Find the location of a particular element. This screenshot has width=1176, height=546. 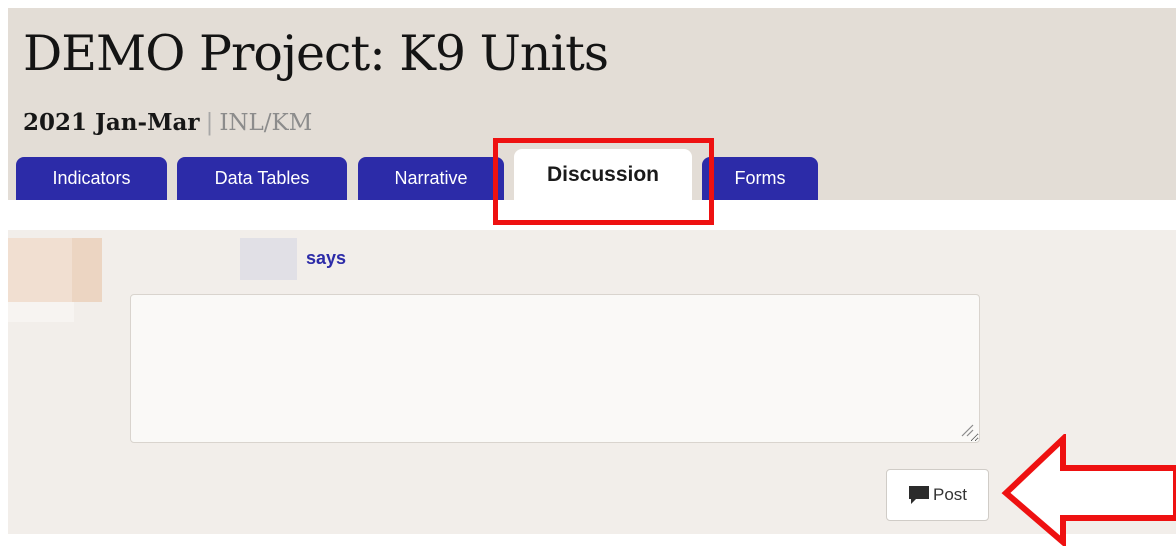

tab-label: Data Tables is located at coordinates (262, 178).